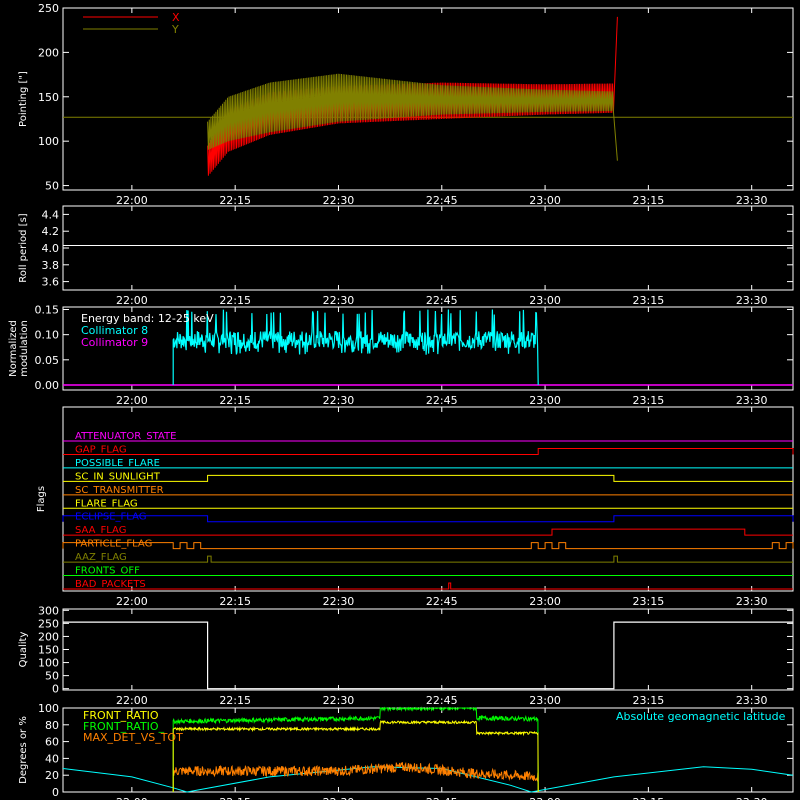 This screenshot has width=800, height=800. Describe the element at coordinates (23, 247) in the screenshot. I see `y-axis-label: Roll period [s]` at that location.